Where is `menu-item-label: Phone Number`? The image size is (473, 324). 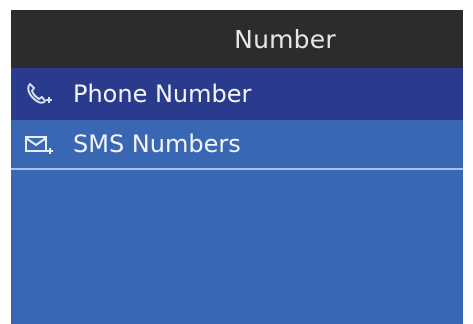
menu-item-label: Phone Number is located at coordinates (162, 94).